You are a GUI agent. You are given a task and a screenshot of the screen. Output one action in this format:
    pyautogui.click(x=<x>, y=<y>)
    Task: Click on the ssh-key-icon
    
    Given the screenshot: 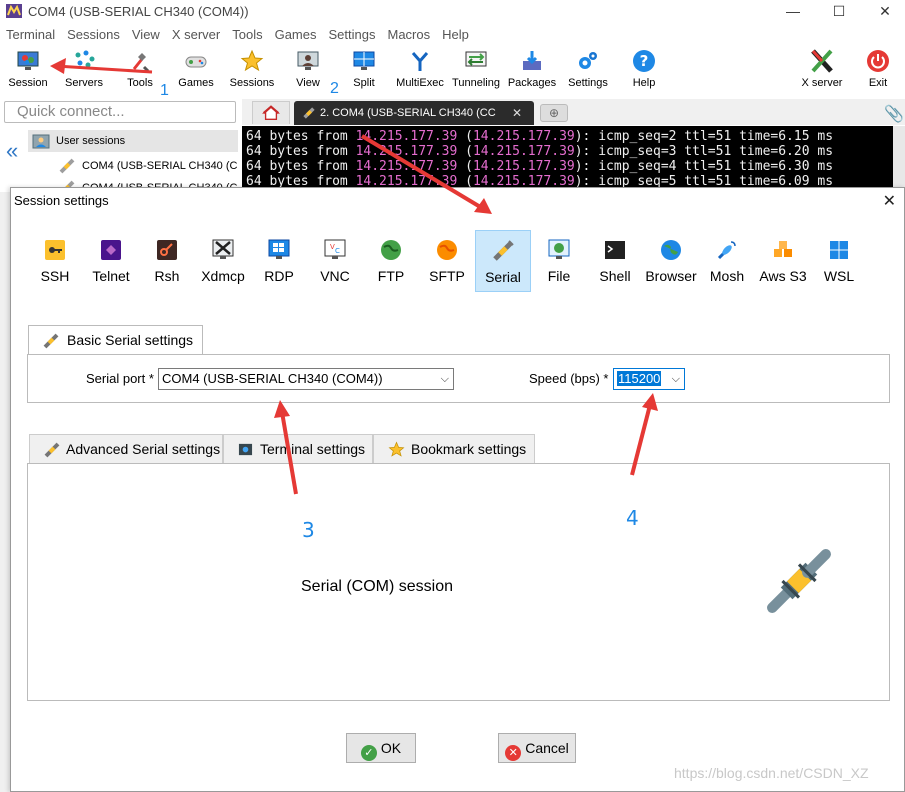 What is the action you would take?
    pyautogui.click(x=55, y=250)
    